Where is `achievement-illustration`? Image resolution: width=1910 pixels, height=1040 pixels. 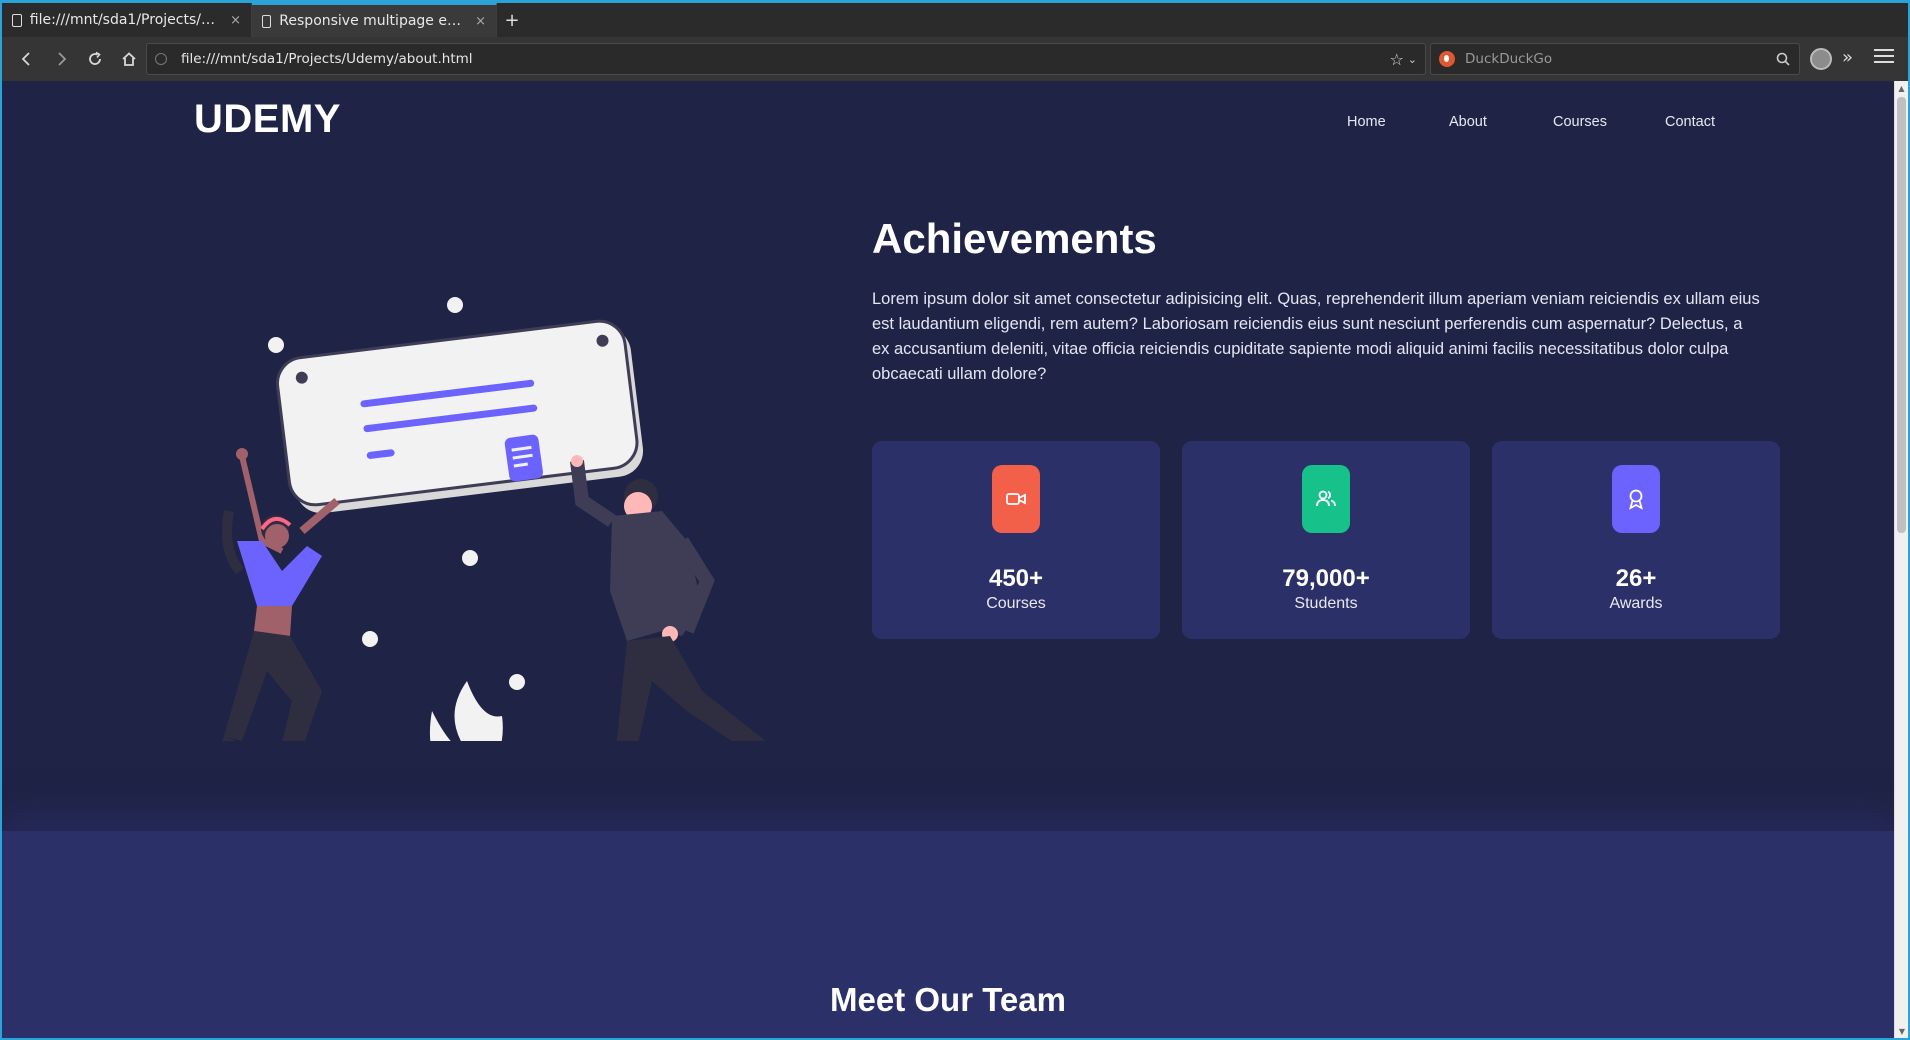
achievement-illustration is located at coordinates (494, 519).